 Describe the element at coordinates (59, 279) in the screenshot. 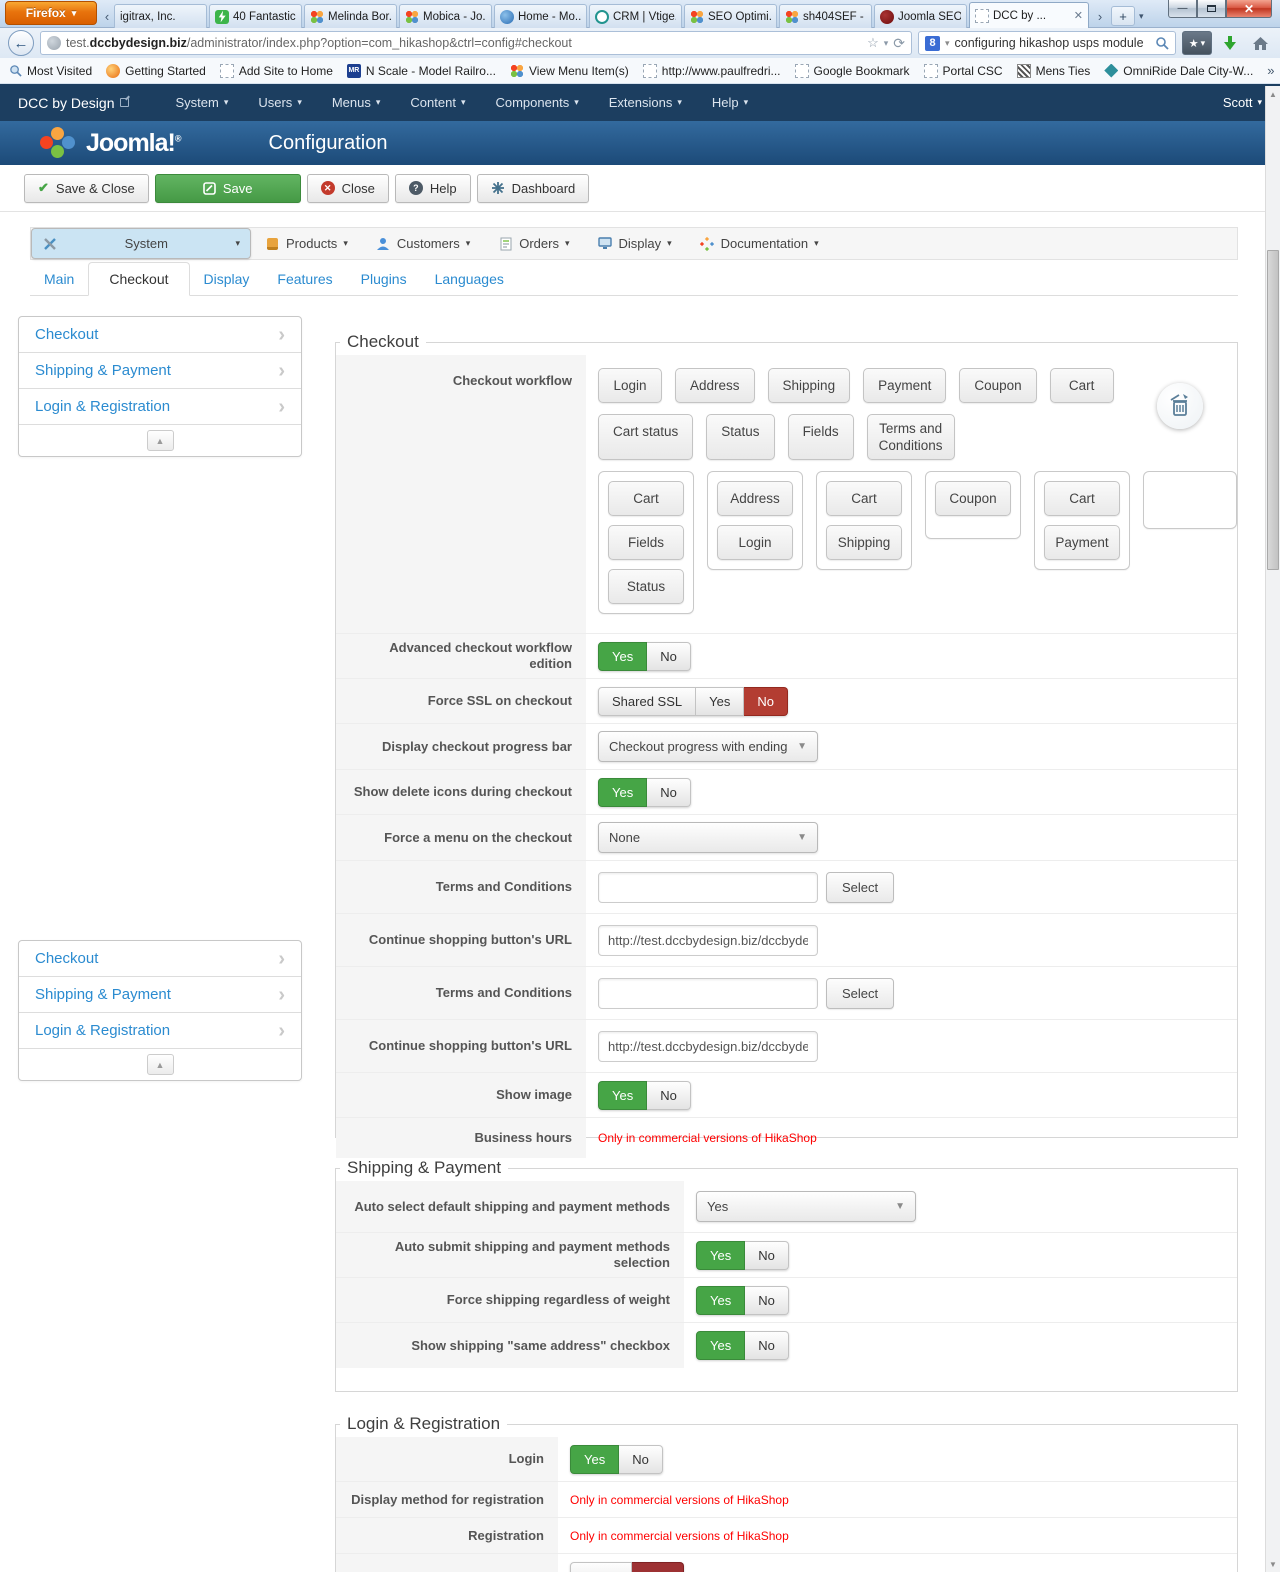

I see `tab-main: Main` at that location.